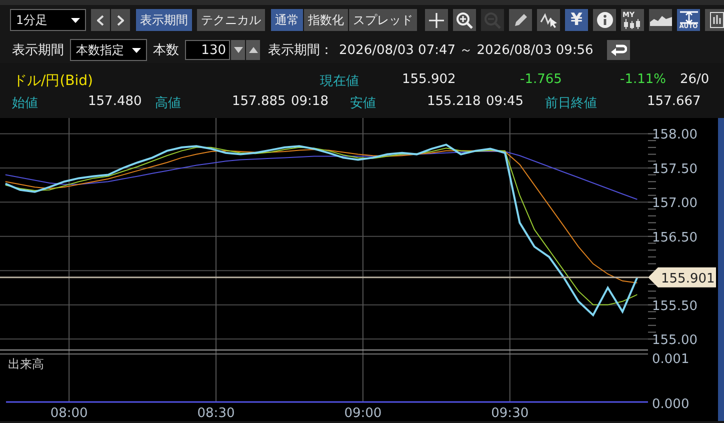  I want to click on return-arrow-icon, so click(618, 50).